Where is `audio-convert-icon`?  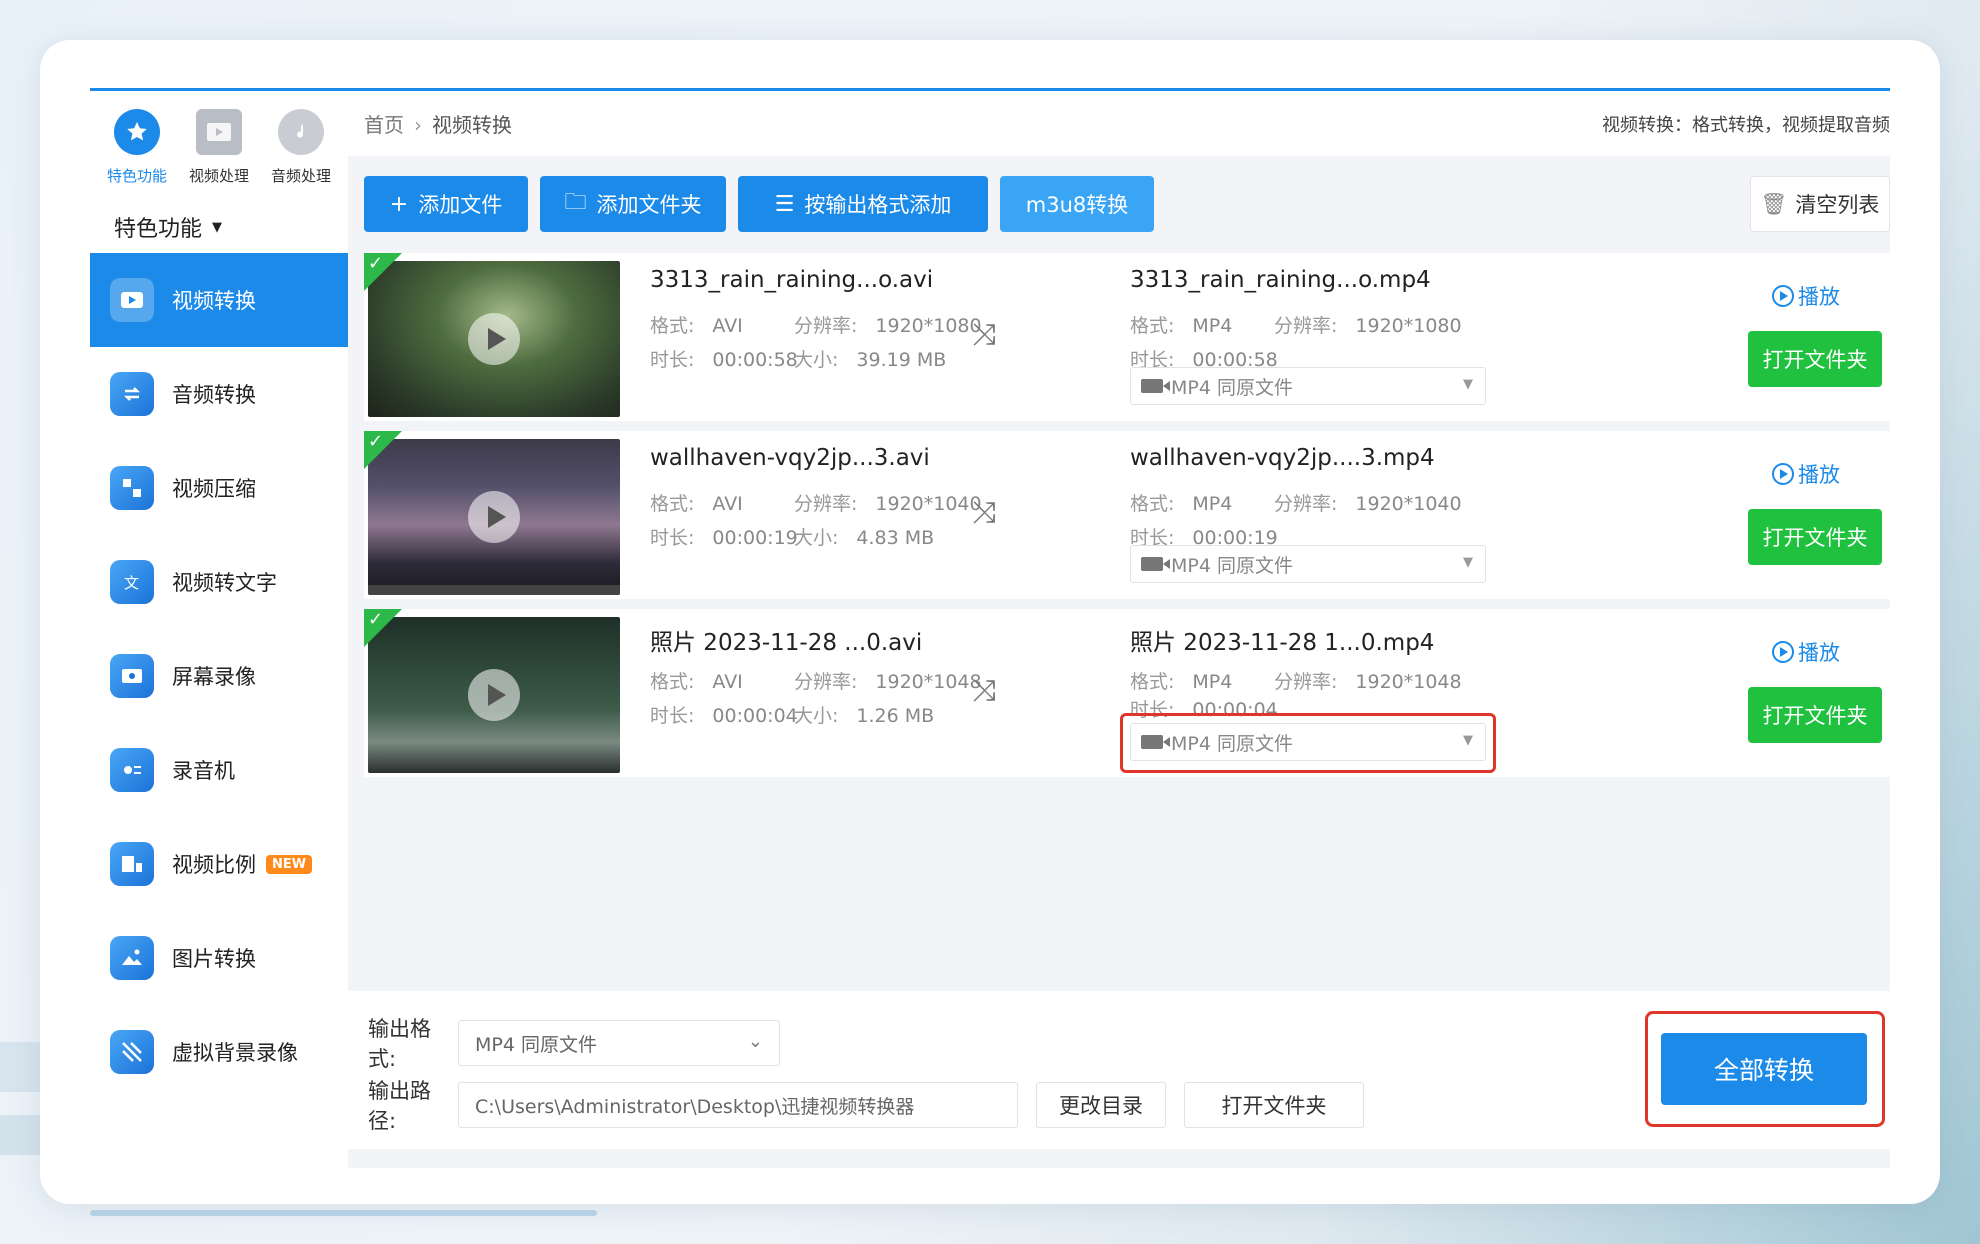 audio-convert-icon is located at coordinates (132, 394).